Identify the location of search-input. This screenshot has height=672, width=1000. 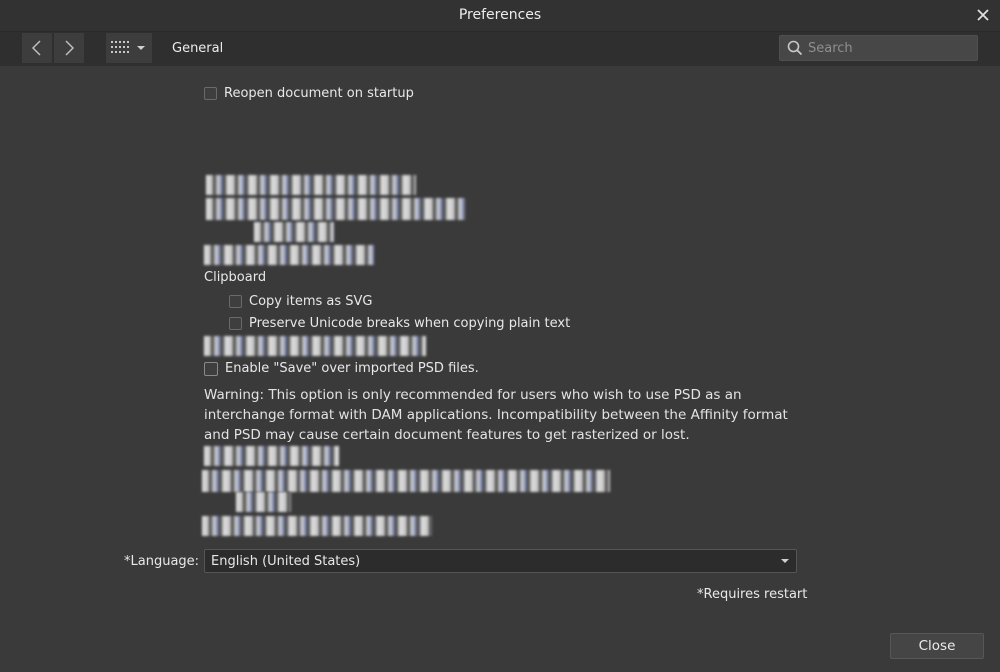
(888, 48).